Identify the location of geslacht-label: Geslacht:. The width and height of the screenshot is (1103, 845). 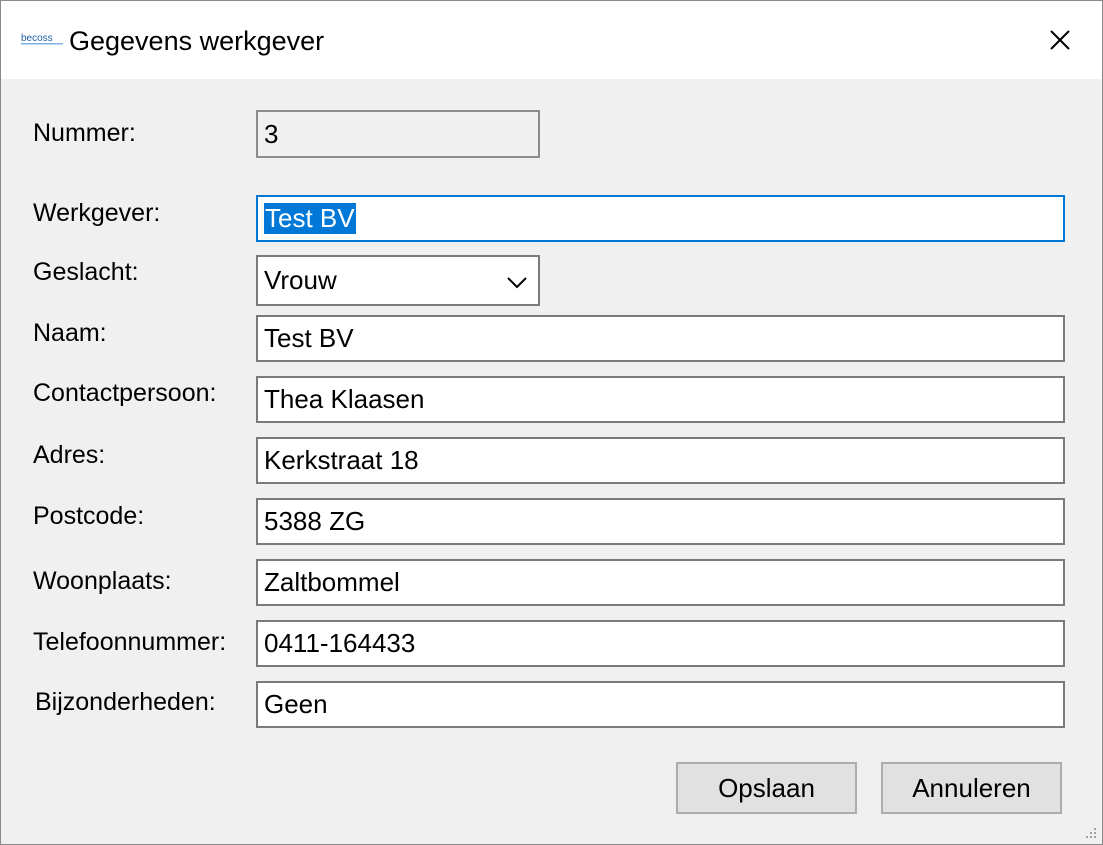
(86, 272).